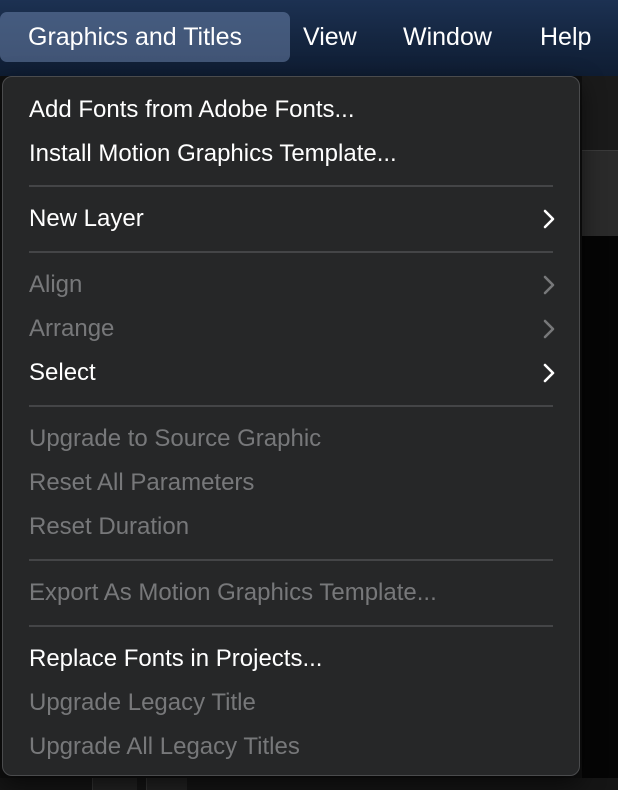 The height and width of the screenshot is (790, 618). Describe the element at coordinates (175, 438) in the screenshot. I see `menu-item-label: Upgrade to Source Graphic` at that location.